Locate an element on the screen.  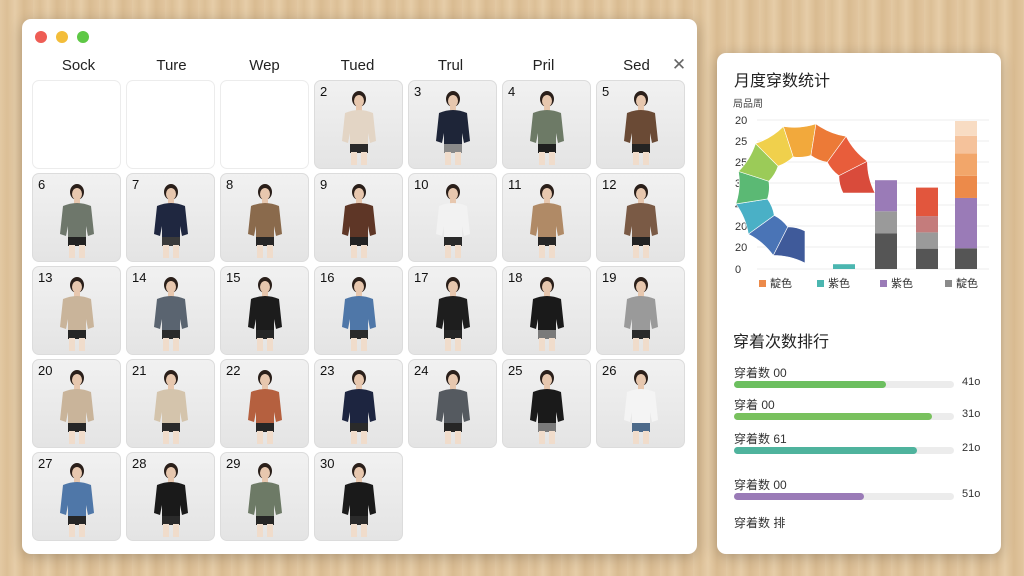
day-number: 24 is located at coordinates (421, 370).